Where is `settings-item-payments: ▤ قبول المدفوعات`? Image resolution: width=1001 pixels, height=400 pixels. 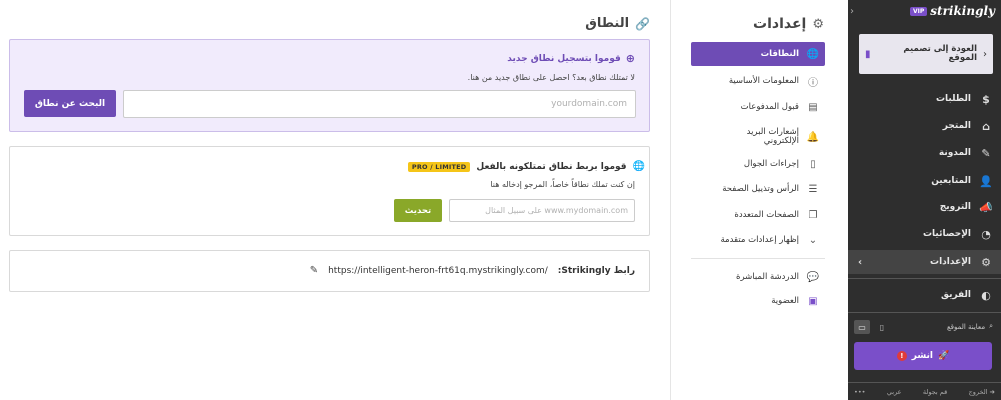
settings-item-payments: ▤ قبول المدفوعات is located at coordinates (758, 107).